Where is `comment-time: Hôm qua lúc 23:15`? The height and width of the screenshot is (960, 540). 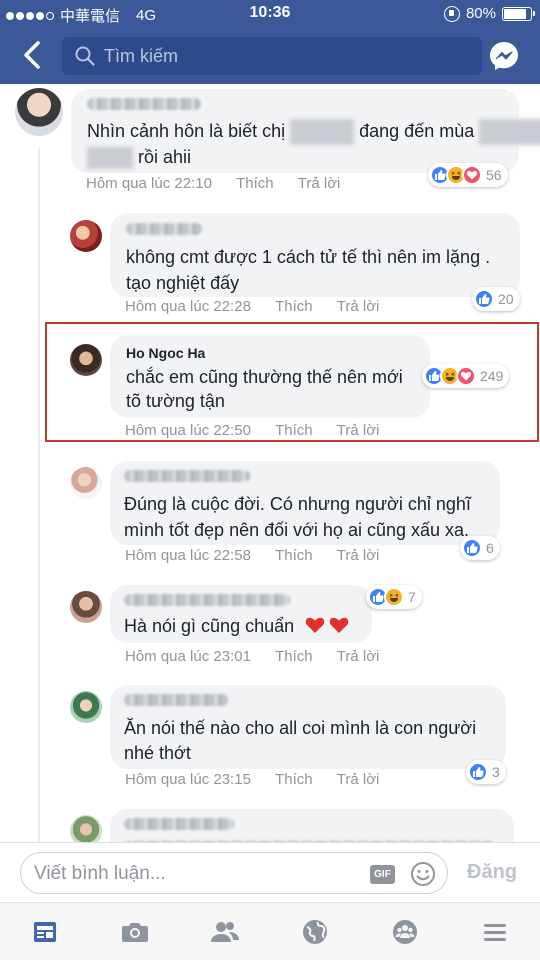 comment-time: Hôm qua lúc 23:15 is located at coordinates (188, 779).